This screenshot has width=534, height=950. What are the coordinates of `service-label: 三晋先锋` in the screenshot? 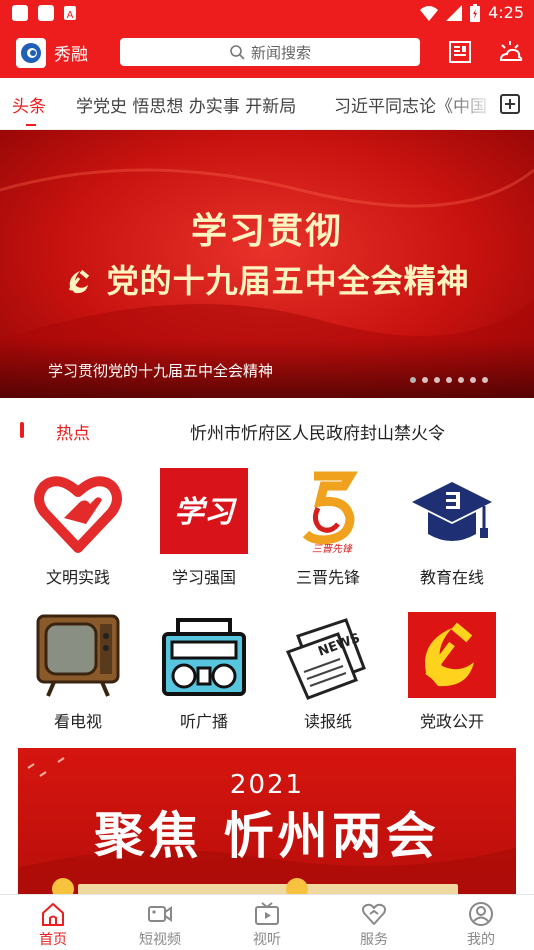 It's located at (327, 577).